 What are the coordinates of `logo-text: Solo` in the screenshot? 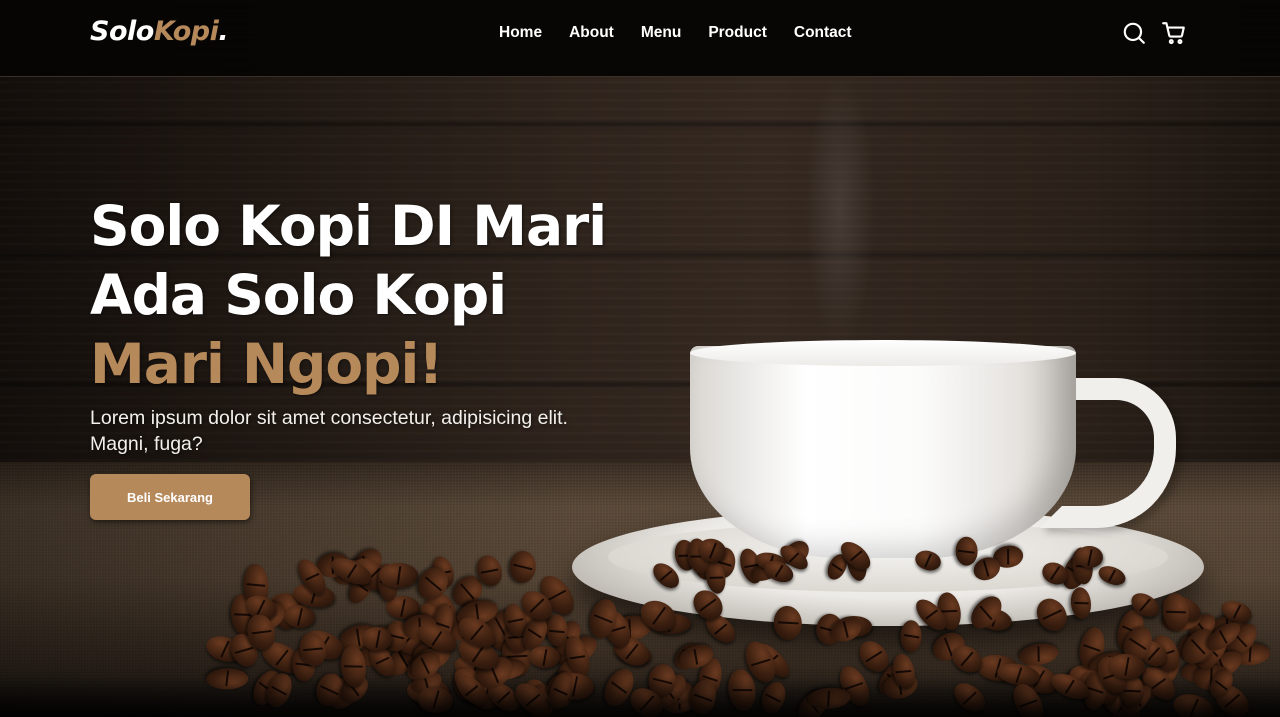 It's located at (122, 31).